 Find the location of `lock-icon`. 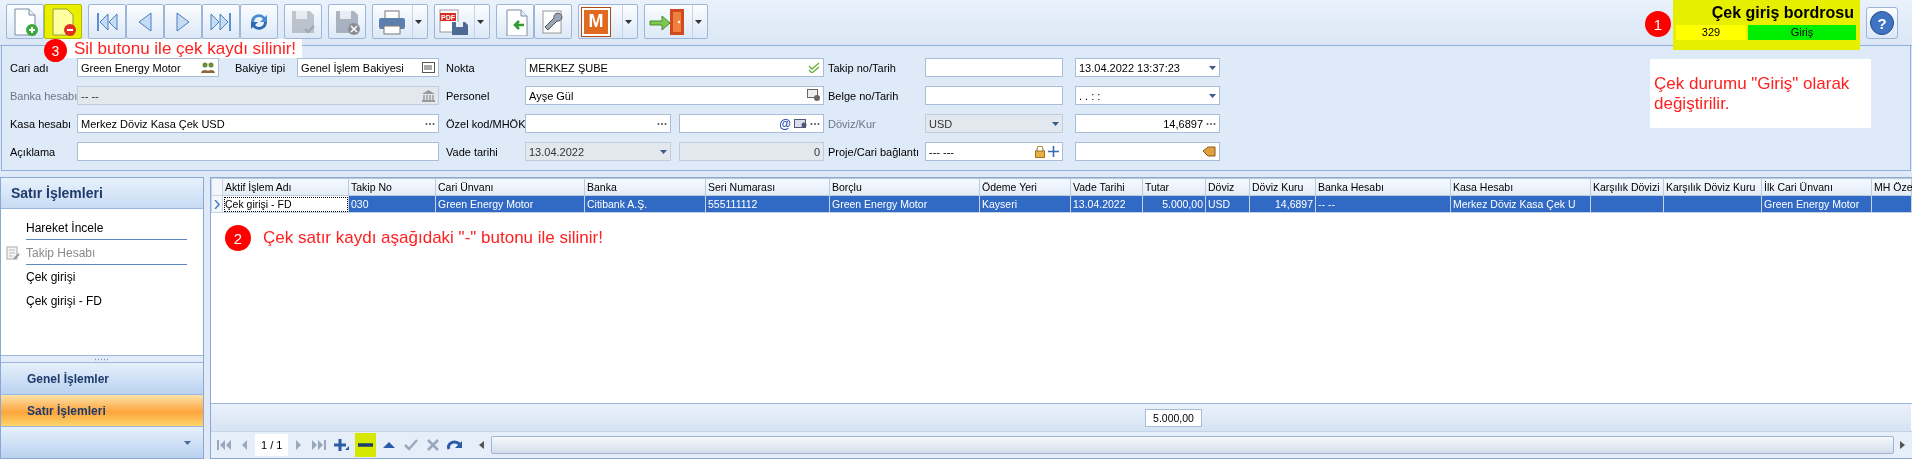

lock-icon is located at coordinates (1040, 151).